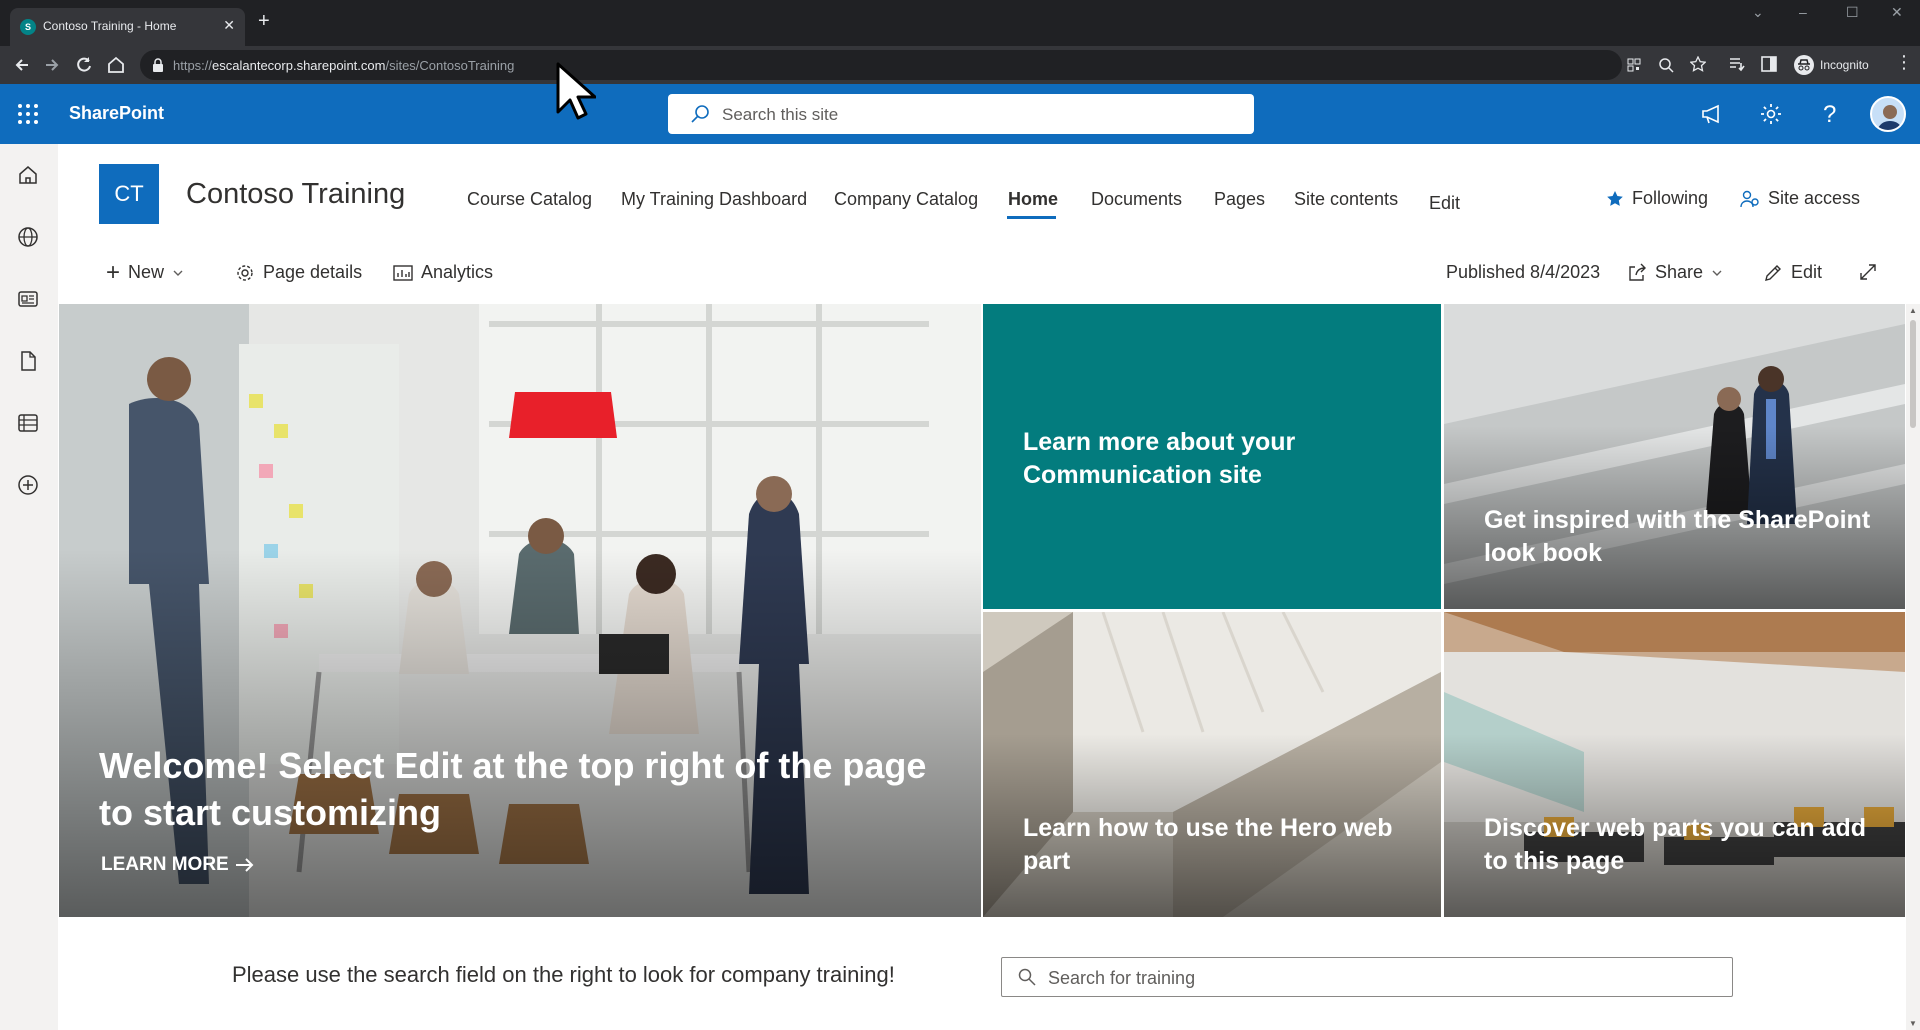  I want to click on analytics-button: Analytics, so click(443, 272).